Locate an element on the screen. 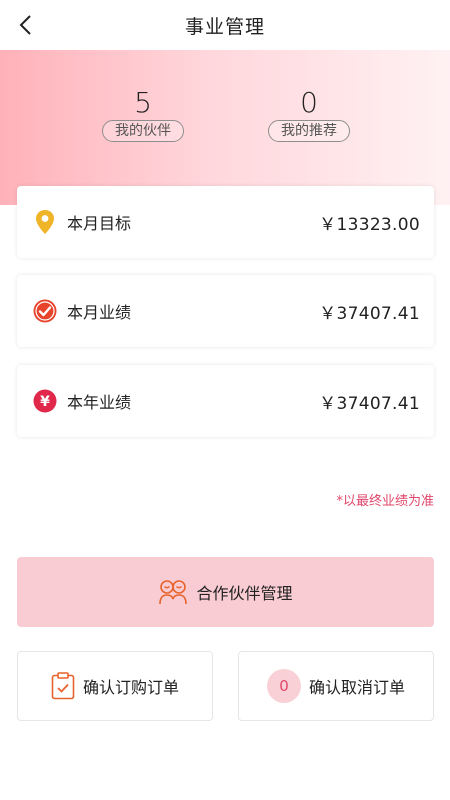 Image resolution: width=450 pixels, height=800 pixels. monthly-performance-amount: ￥37407.41 is located at coordinates (369, 313).